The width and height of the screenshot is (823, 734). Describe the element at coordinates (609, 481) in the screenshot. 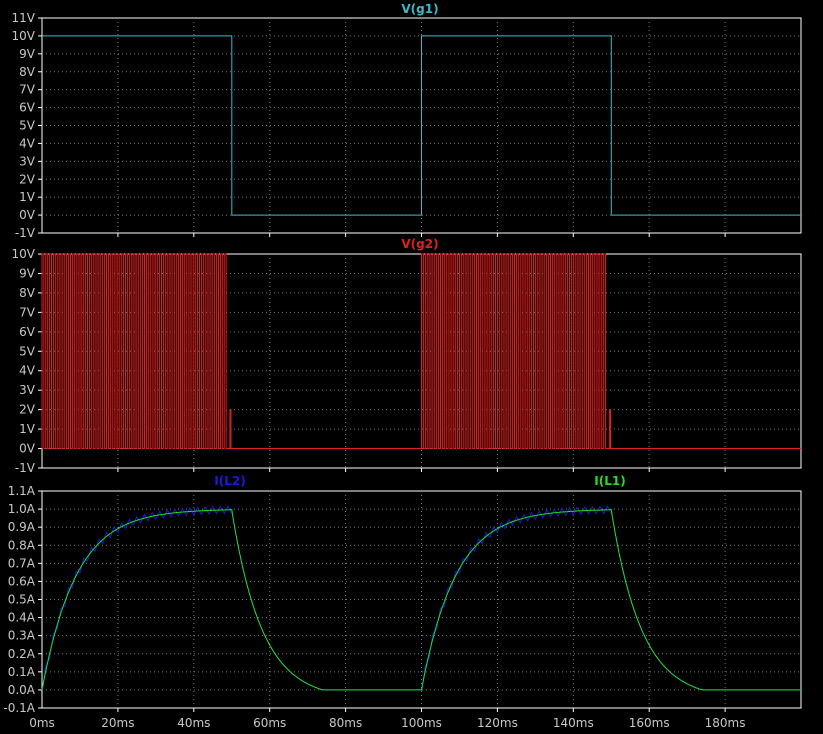

I see `trace-label-il1: I(L1)` at that location.